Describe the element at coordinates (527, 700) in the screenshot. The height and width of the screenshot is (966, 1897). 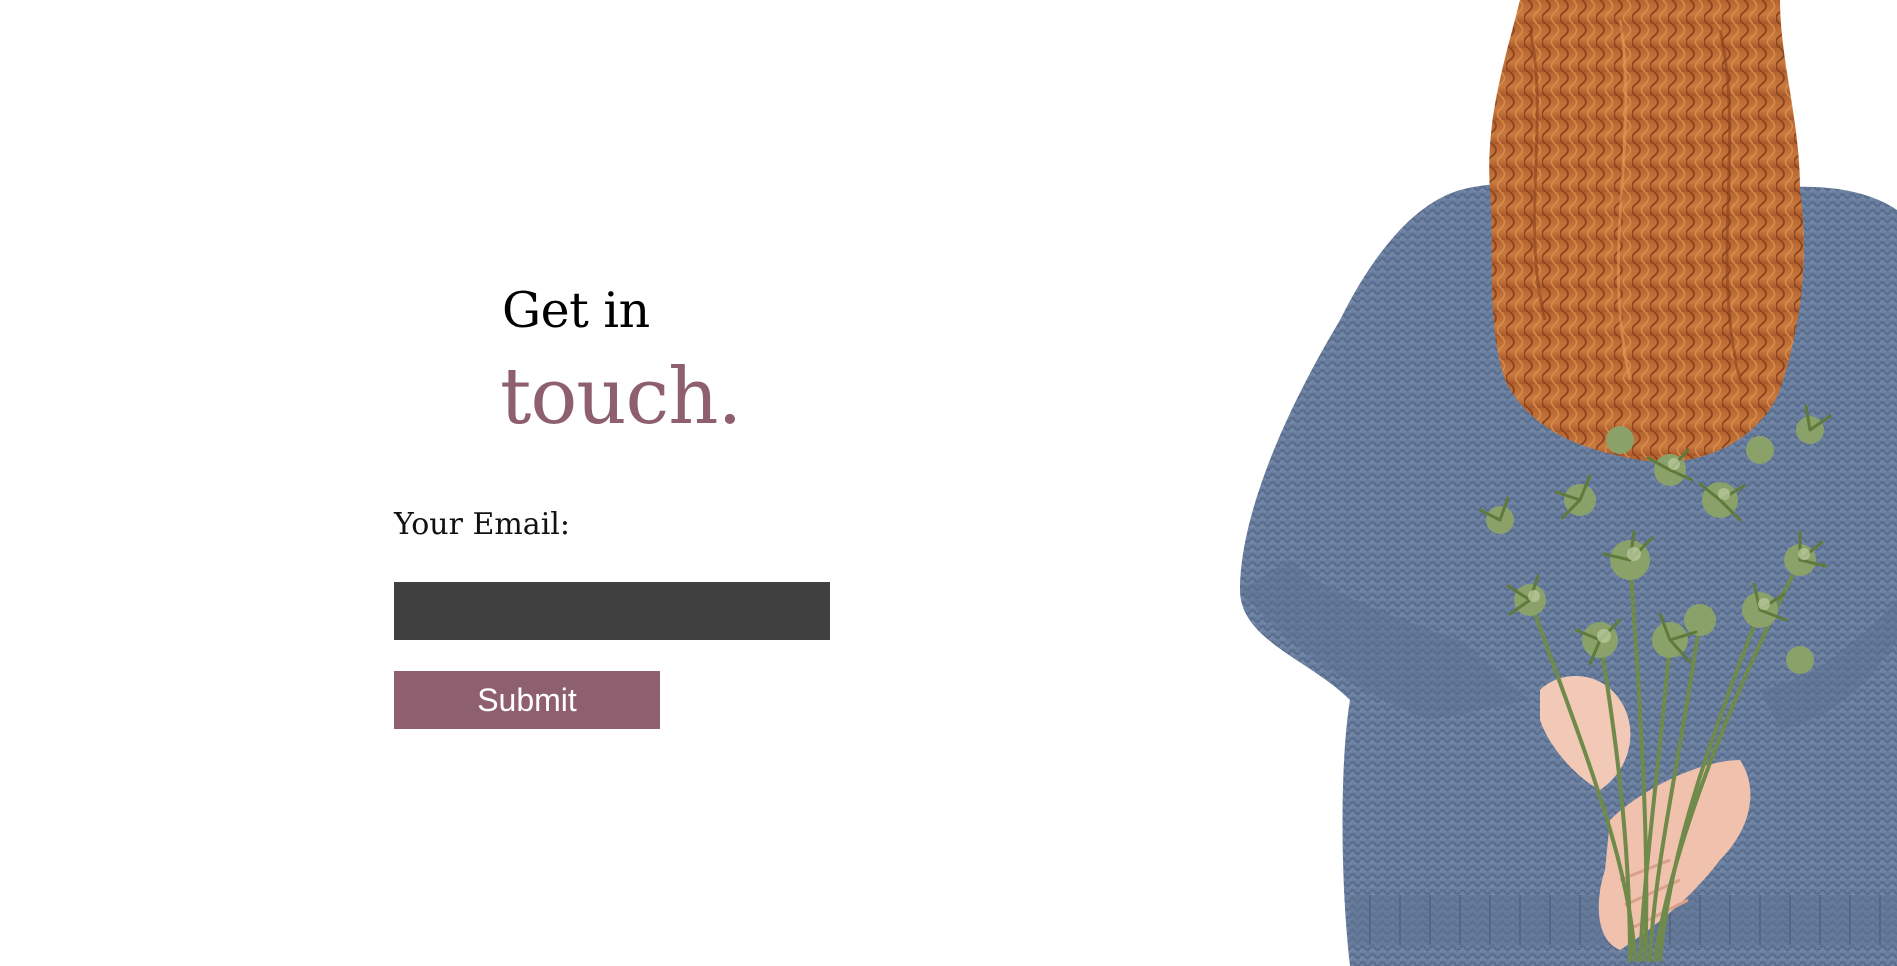
I see `submit-button: Submit` at that location.